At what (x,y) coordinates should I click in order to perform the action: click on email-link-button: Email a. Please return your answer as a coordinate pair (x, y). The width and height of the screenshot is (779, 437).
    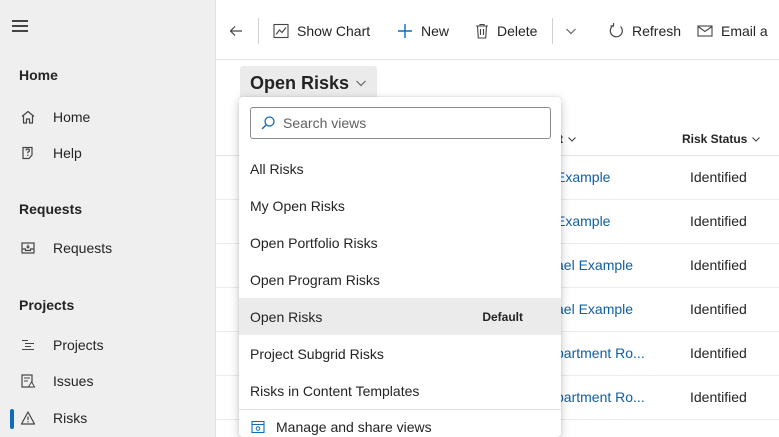
    Looking at the image, I should click on (732, 31).